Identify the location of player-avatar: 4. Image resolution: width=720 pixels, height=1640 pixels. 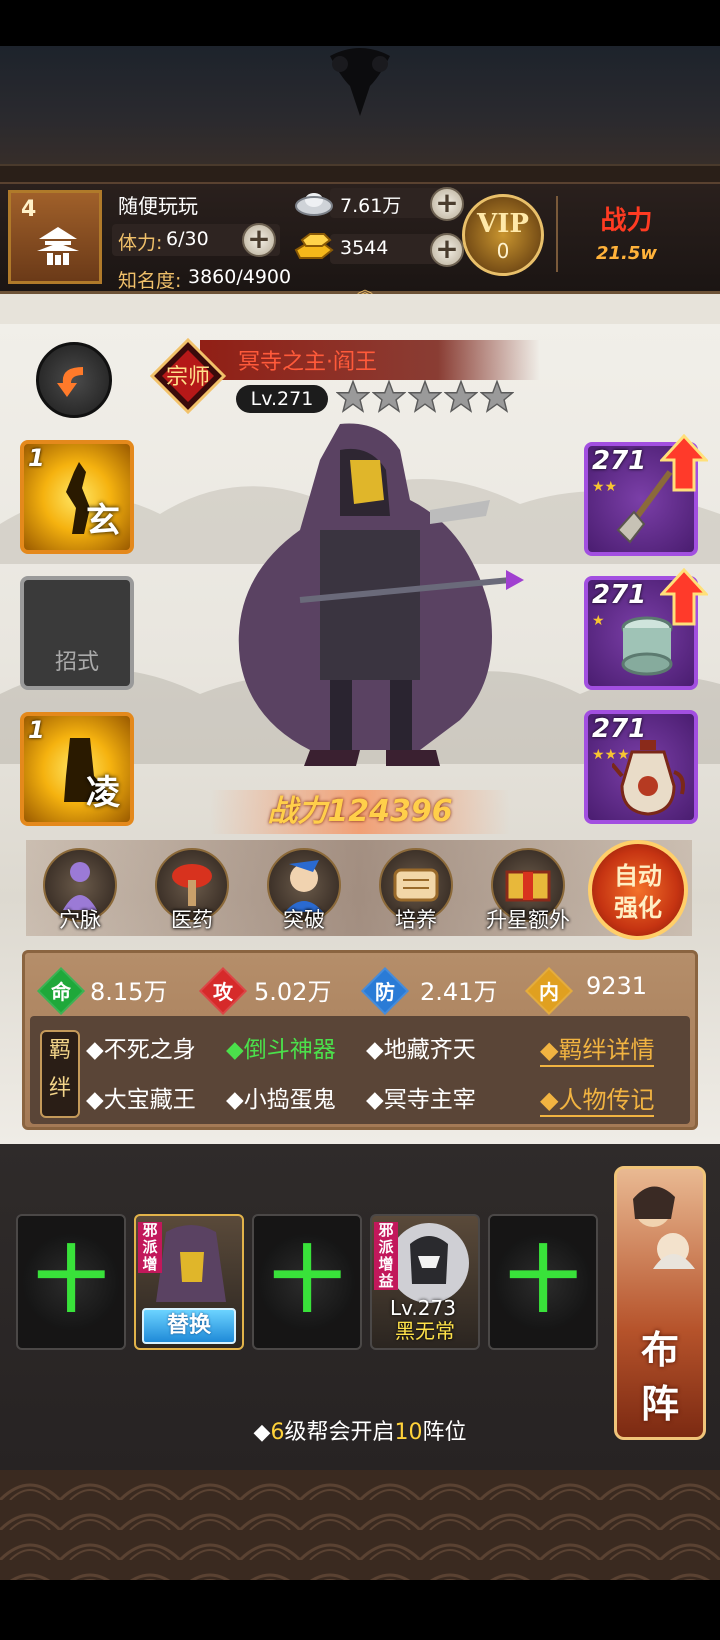
(55, 237).